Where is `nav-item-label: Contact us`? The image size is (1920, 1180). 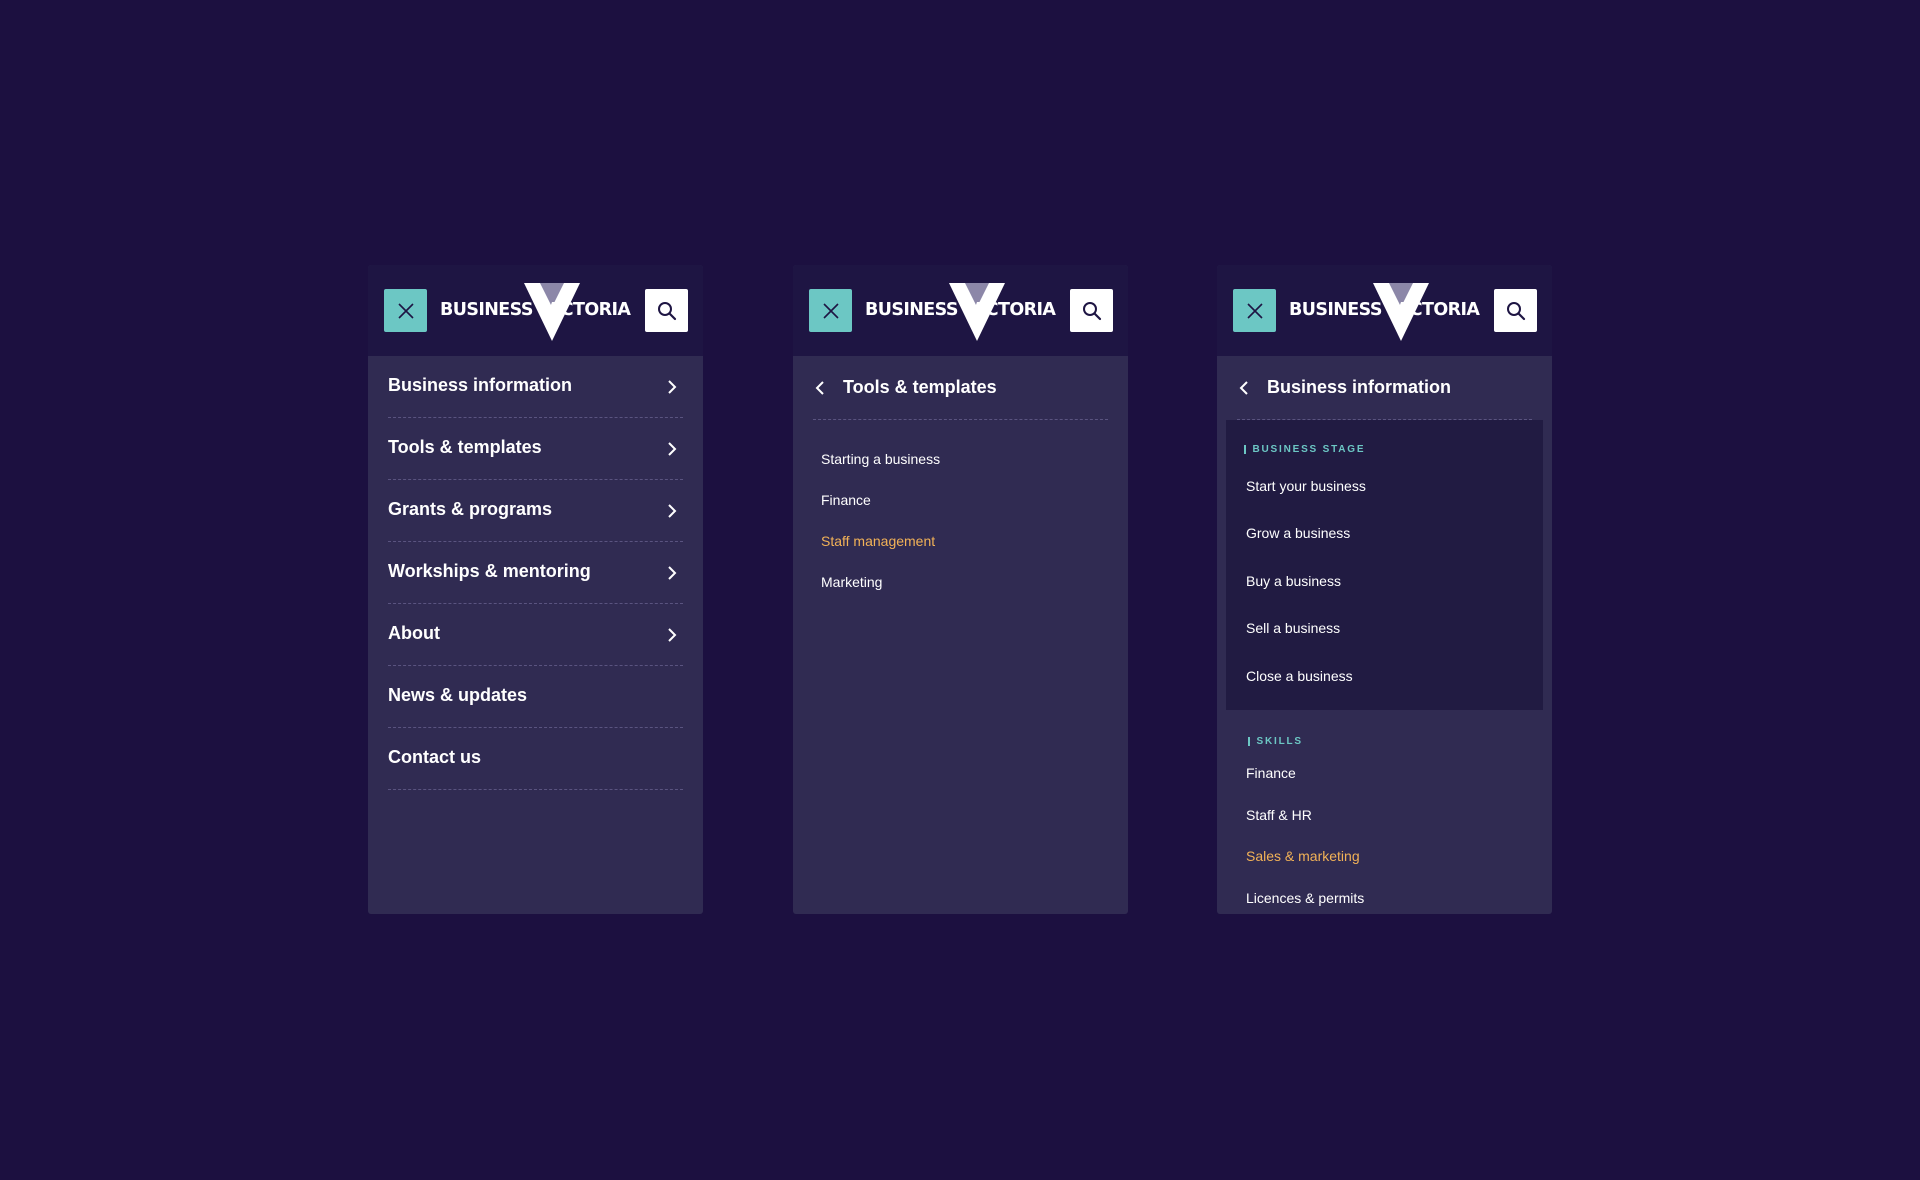 nav-item-label: Contact us is located at coordinates (435, 757).